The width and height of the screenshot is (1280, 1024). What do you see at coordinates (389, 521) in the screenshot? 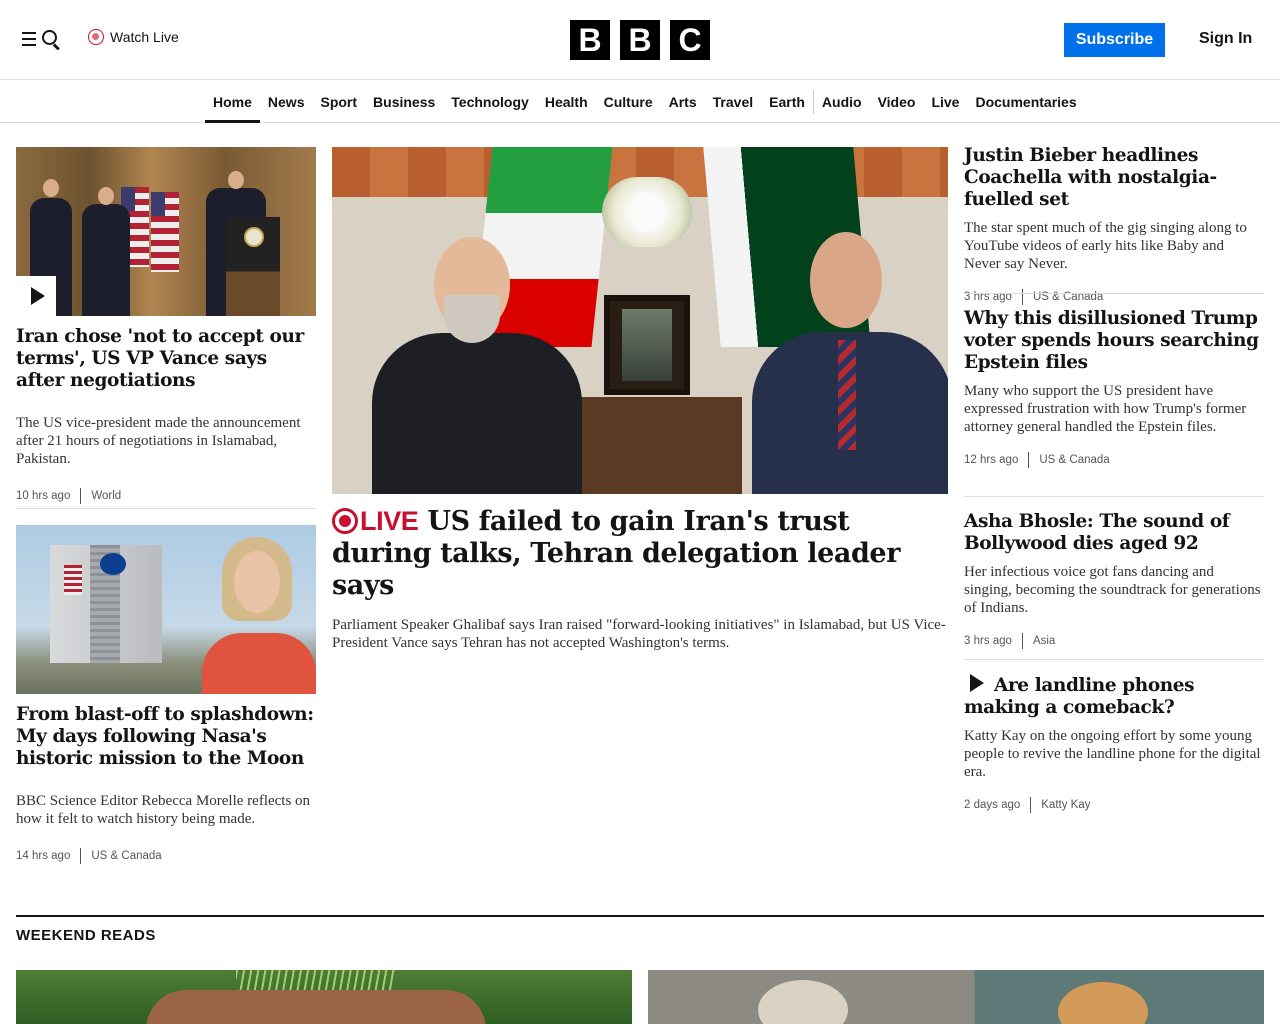
I see `live-label: LIVE` at bounding box center [389, 521].